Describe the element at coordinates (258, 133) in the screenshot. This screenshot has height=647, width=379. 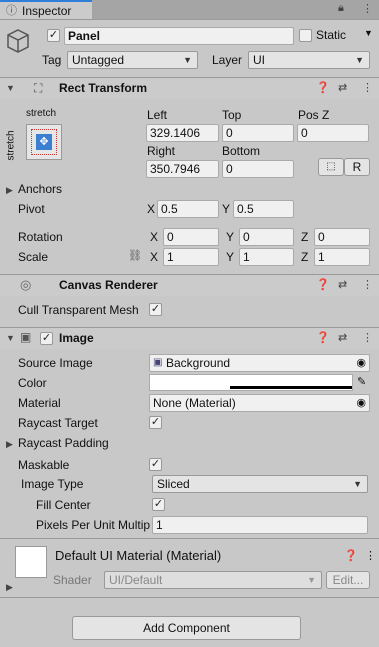
I see `top-input: 0` at that location.